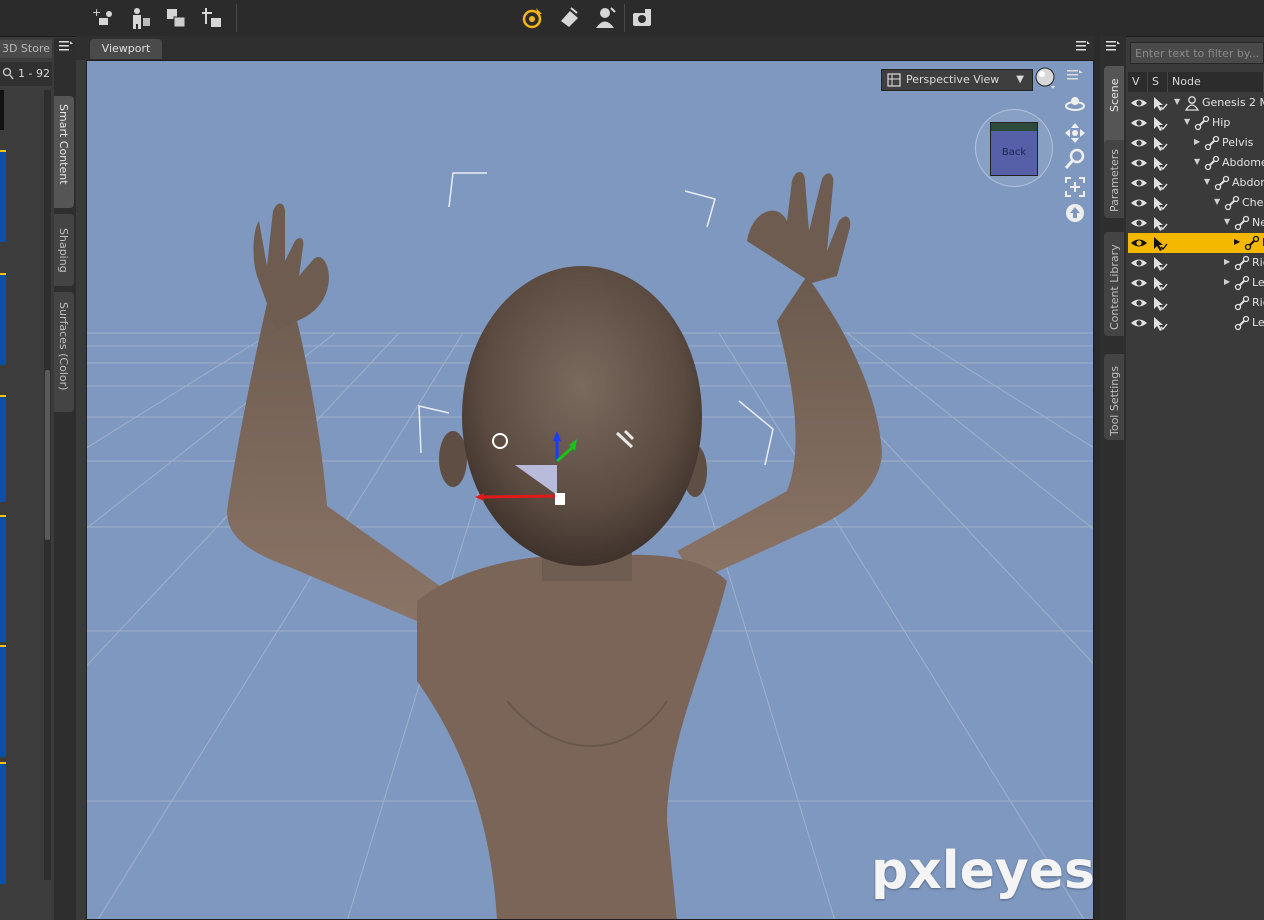 Image resolution: width=1264 pixels, height=920 pixels. I want to click on scene-node-row: ▼ Hip, so click(1196, 123).